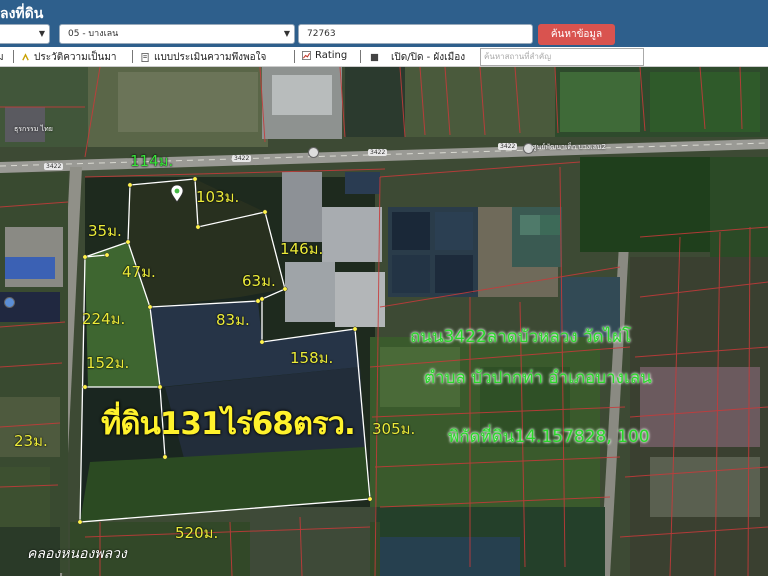 Image resolution: width=768 pixels, height=576 pixels. Describe the element at coordinates (145, 57) in the screenshot. I see `document-icon` at that location.